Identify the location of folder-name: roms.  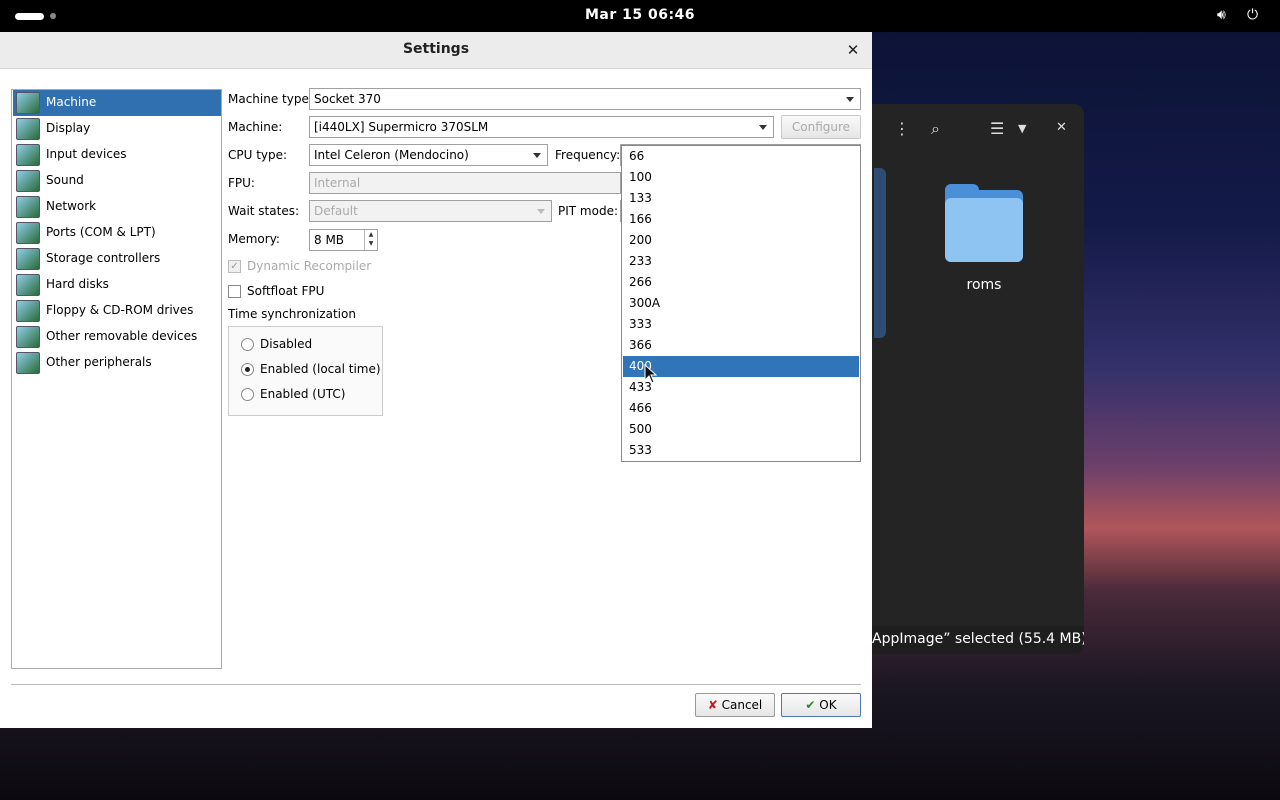
(984, 285).